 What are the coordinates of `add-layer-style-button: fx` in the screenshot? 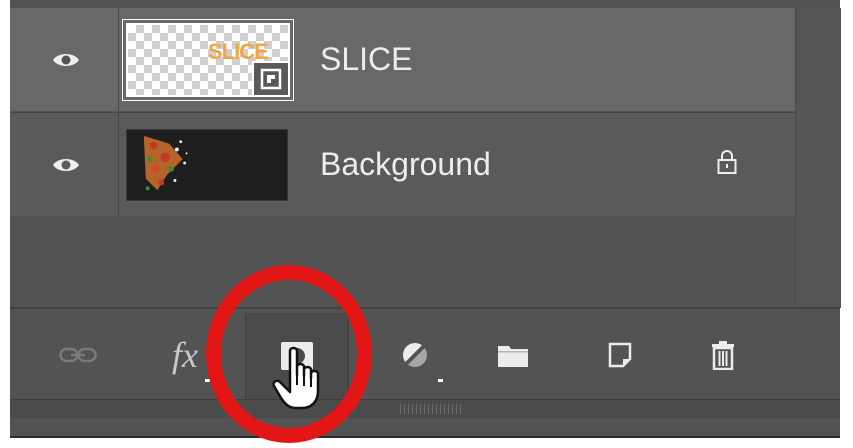 It's located at (185, 355).